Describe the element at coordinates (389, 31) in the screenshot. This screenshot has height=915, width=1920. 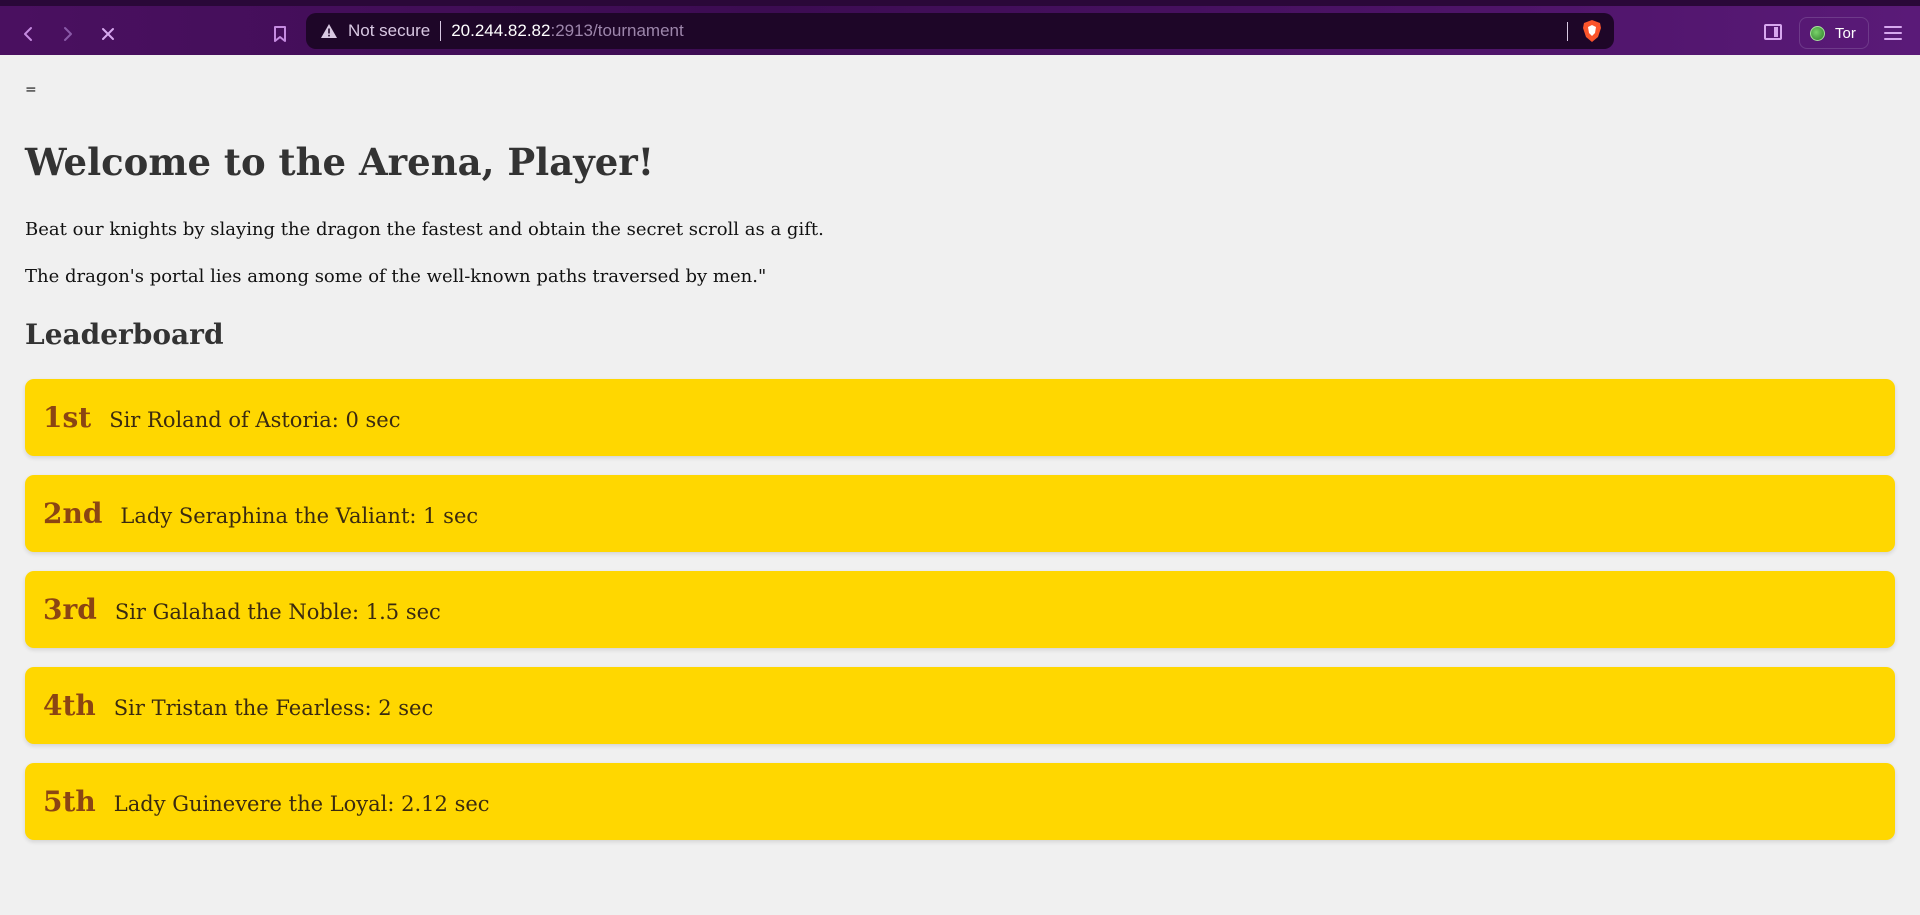
I see `security-status: Not secure` at that location.